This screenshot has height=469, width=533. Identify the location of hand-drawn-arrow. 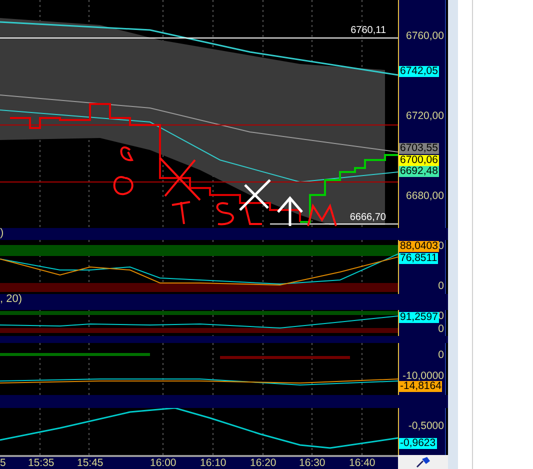
(271, 203).